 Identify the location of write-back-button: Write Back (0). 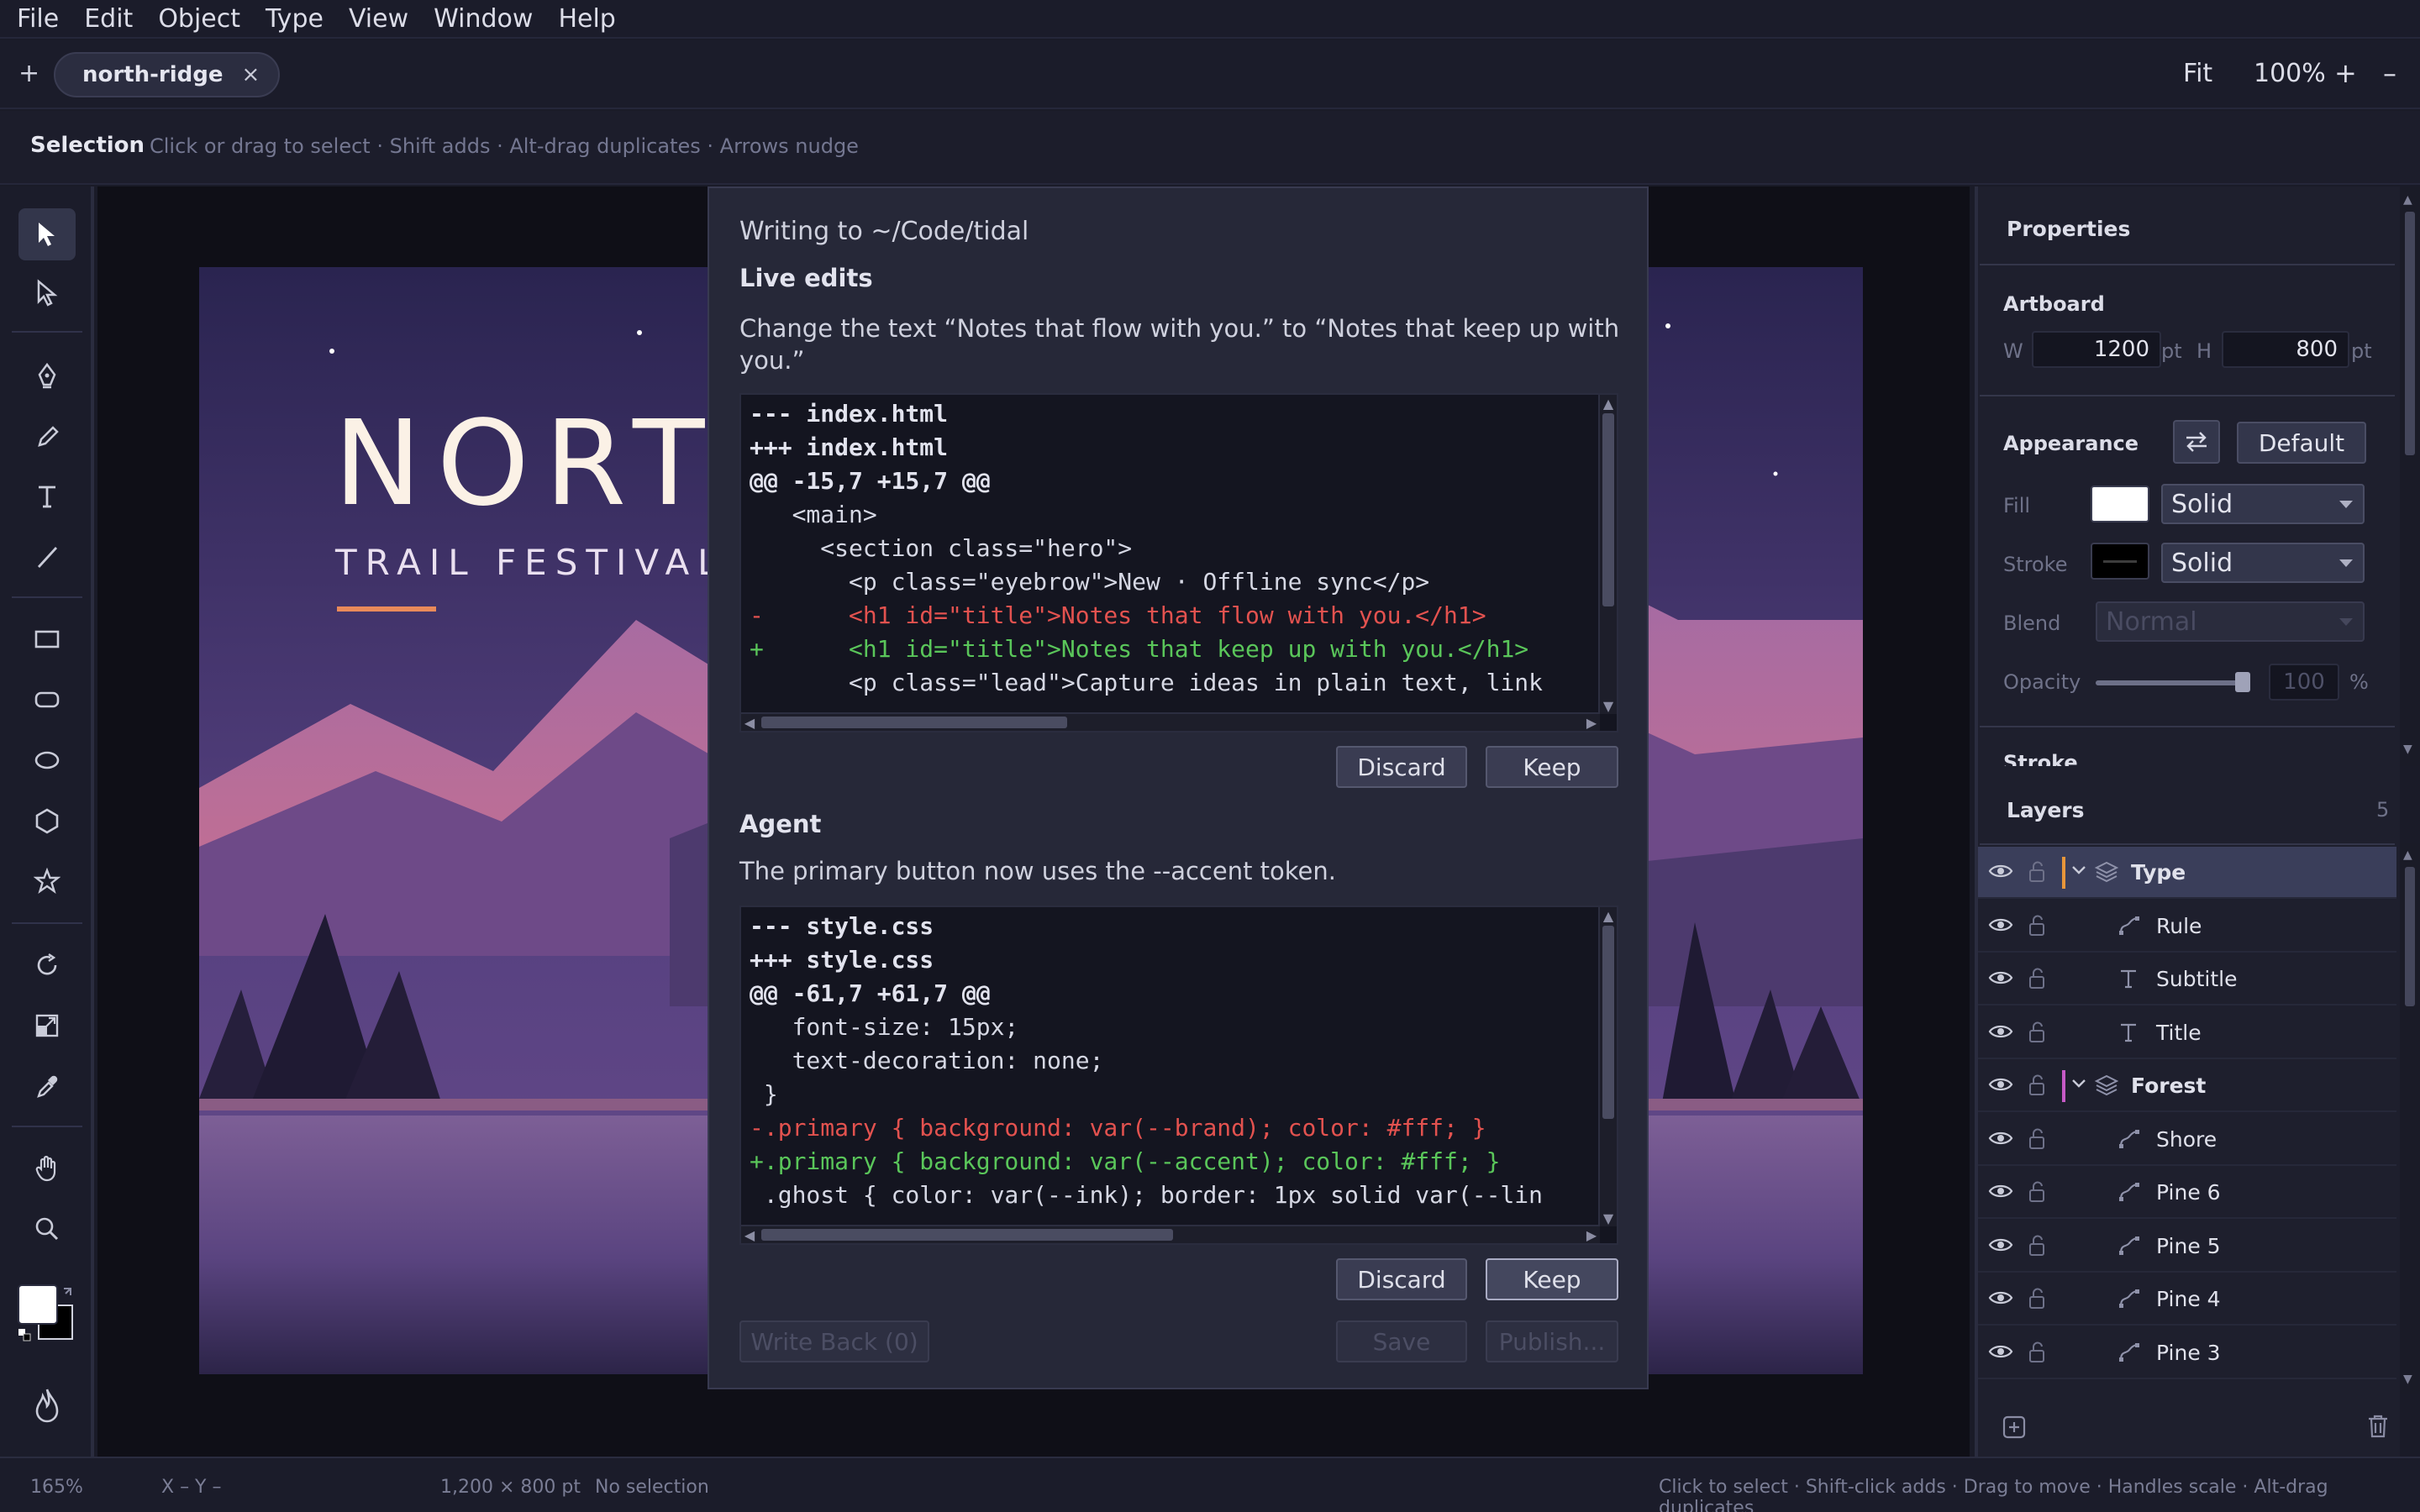
(834, 1341).